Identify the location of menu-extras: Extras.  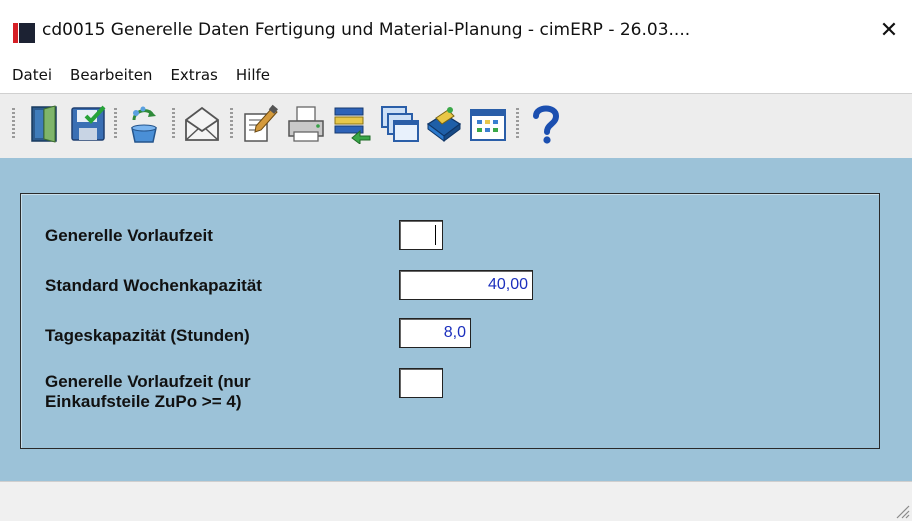
(193, 75).